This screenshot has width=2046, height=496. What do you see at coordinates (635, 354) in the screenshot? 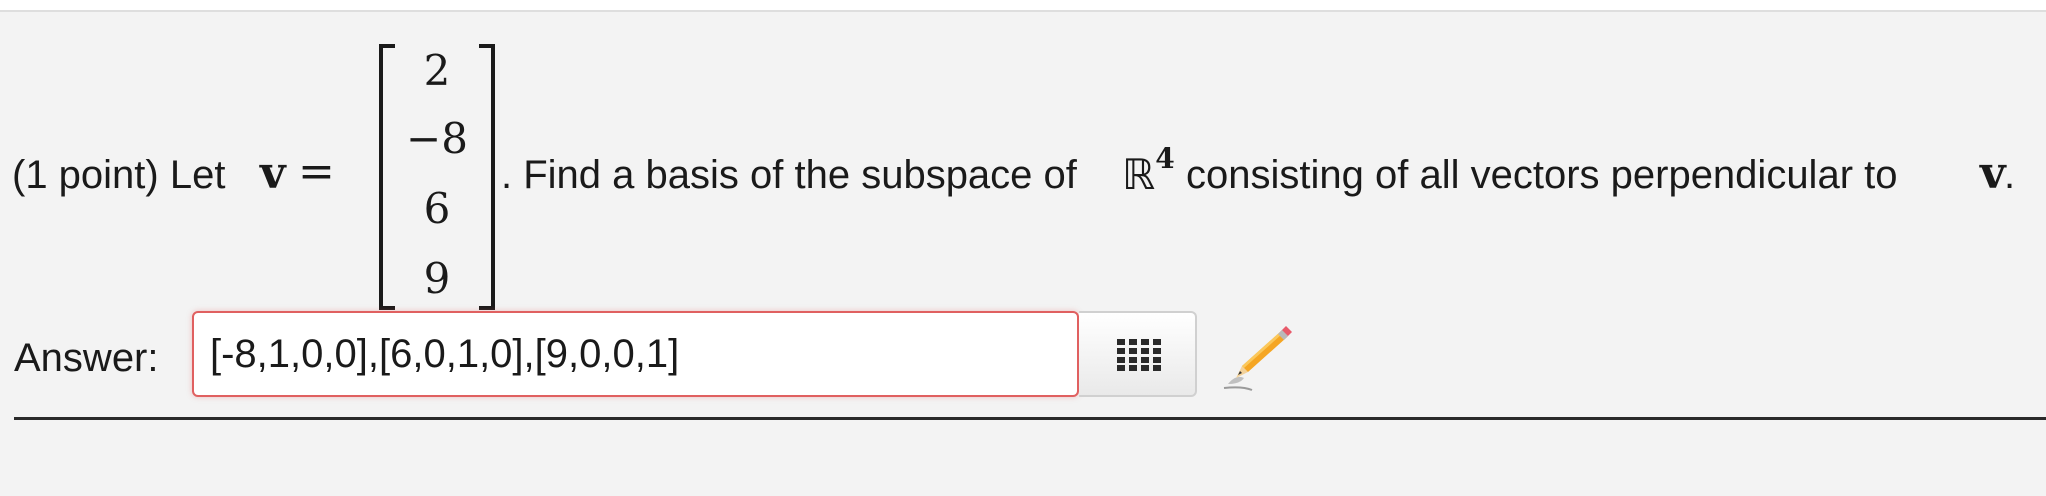
I see `answer-input` at bounding box center [635, 354].